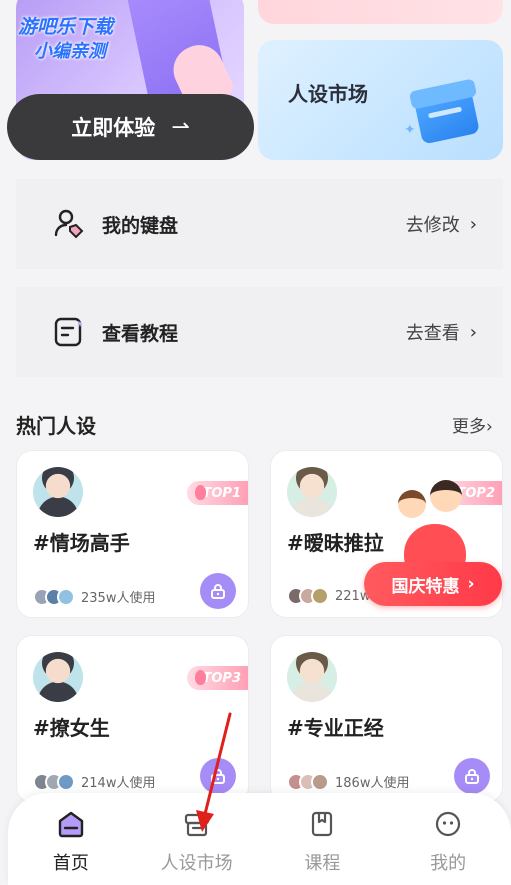 The height and width of the screenshot is (885, 511). Describe the element at coordinates (448, 863) in the screenshot. I see `nav-profile-label: 我的` at that location.